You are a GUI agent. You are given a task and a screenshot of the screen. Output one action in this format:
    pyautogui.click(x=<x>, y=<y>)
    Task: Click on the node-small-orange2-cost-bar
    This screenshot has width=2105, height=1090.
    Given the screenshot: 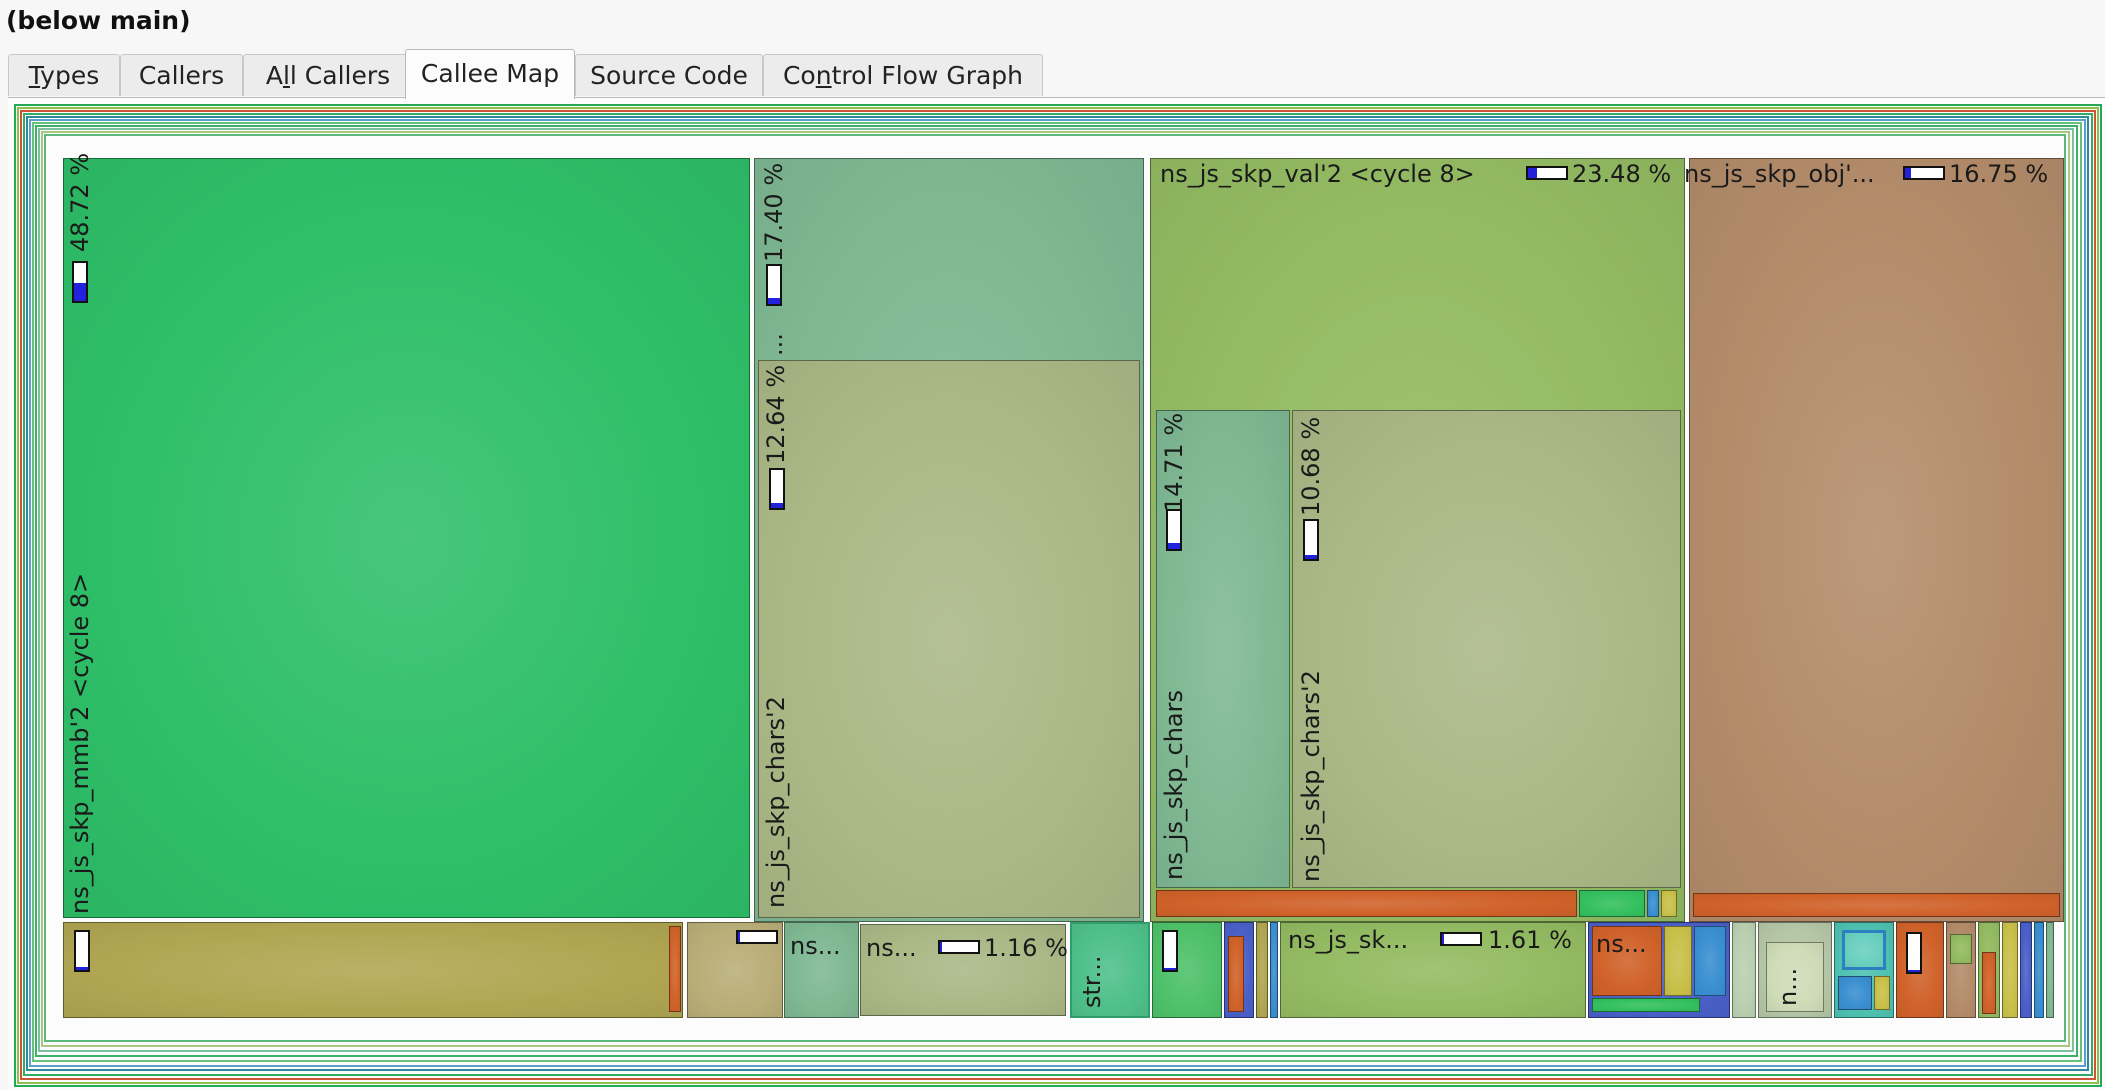 What is the action you would take?
    pyautogui.click(x=1914, y=953)
    